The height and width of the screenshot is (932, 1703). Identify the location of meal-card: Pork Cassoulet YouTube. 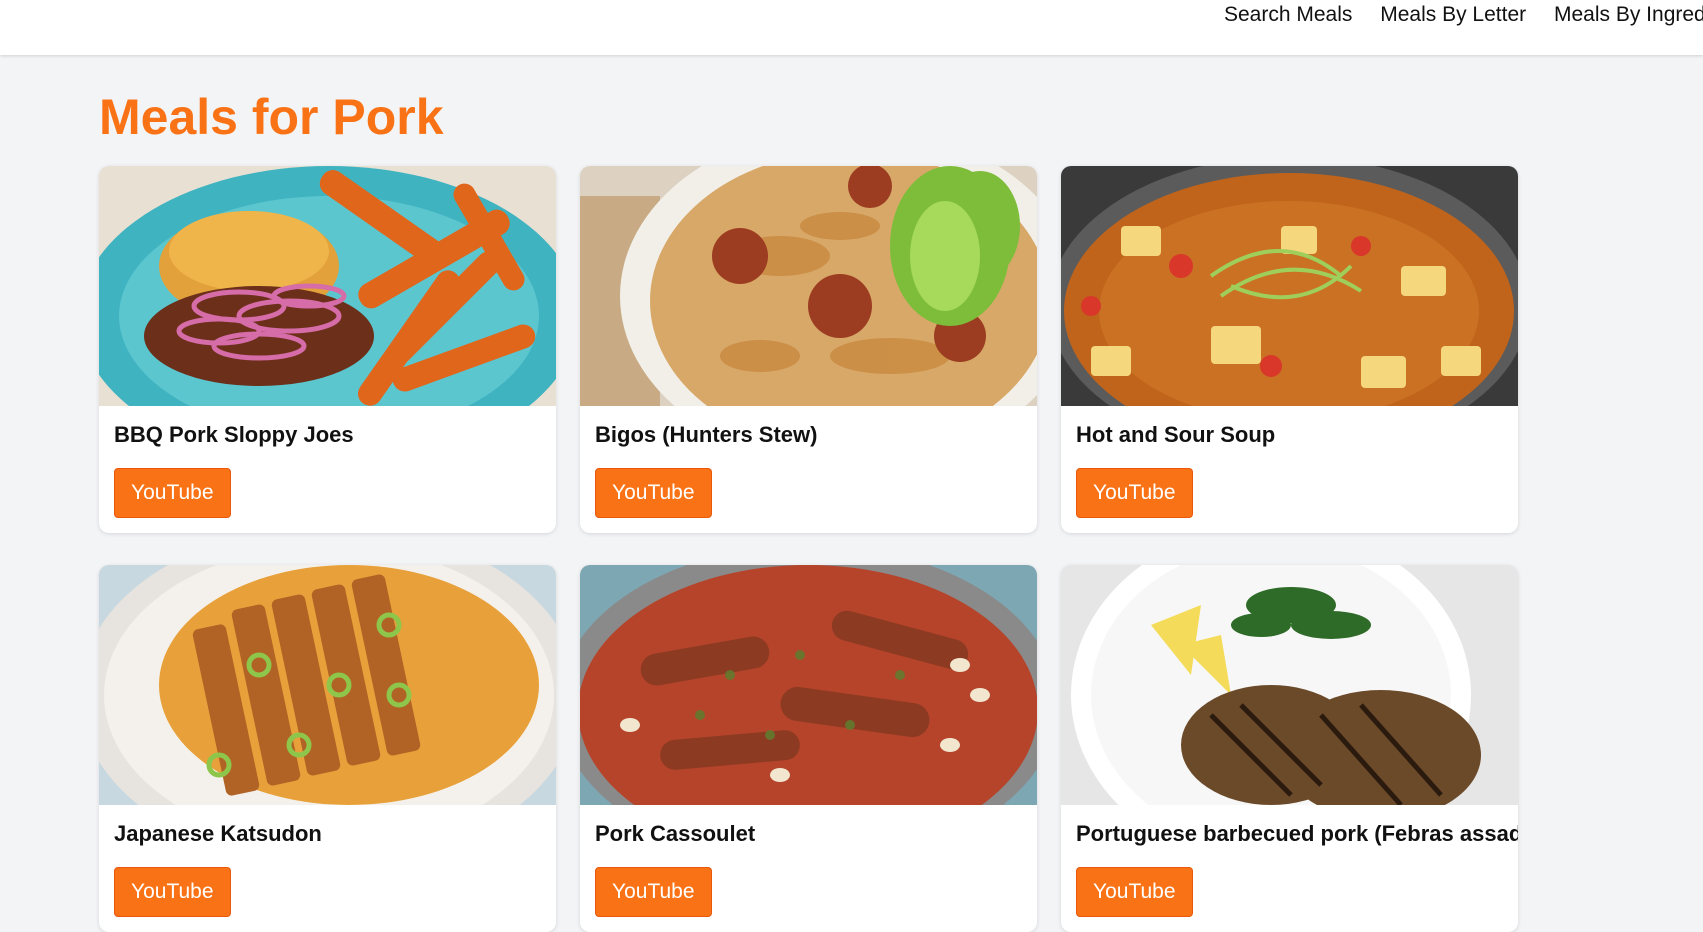
(808, 748).